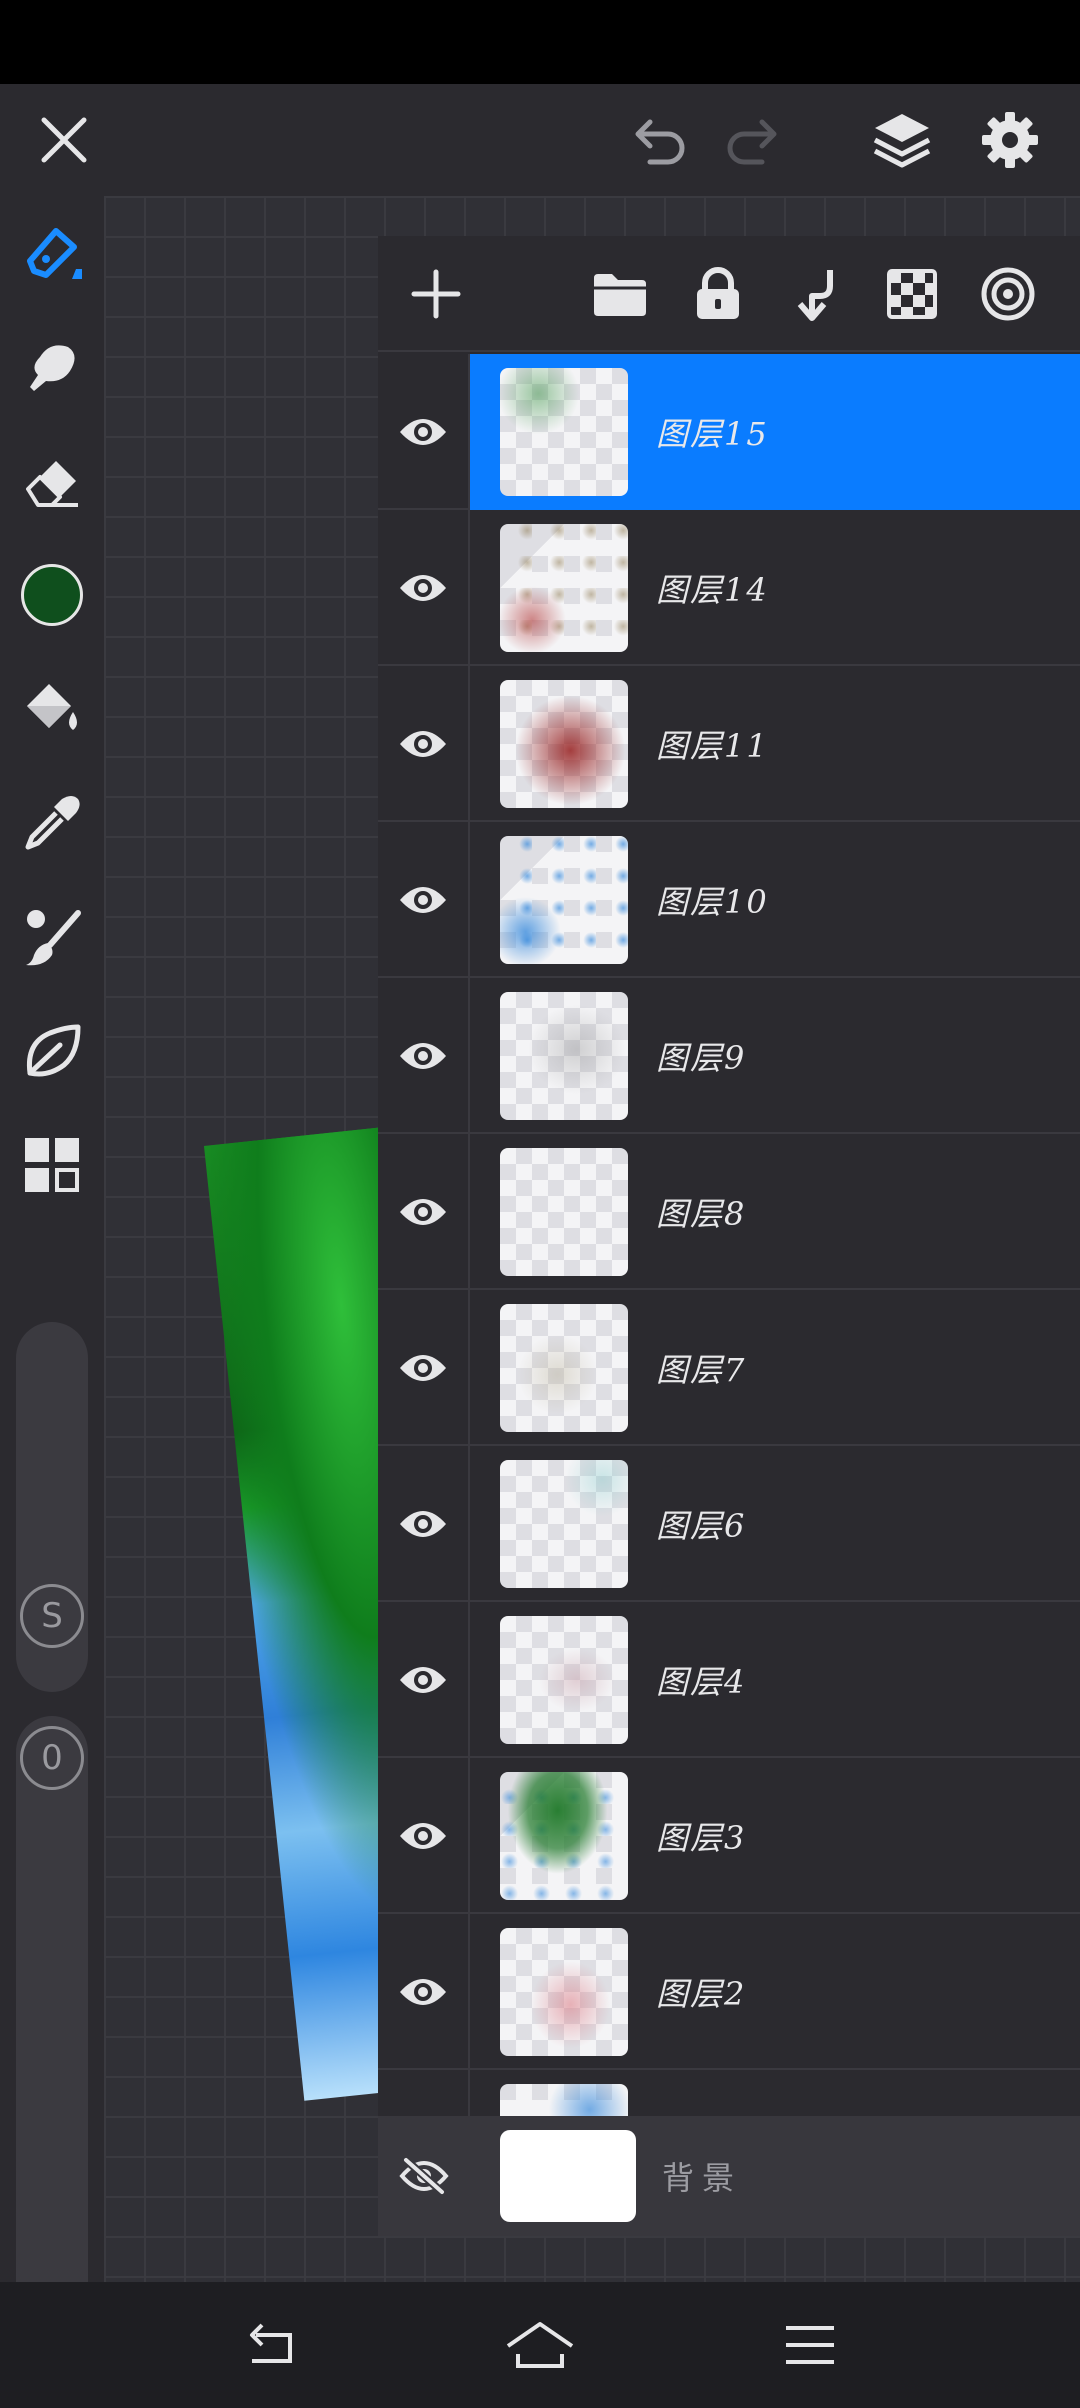 The width and height of the screenshot is (1080, 2408). What do you see at coordinates (712, 902) in the screenshot?
I see `layer-name: 图层10` at bounding box center [712, 902].